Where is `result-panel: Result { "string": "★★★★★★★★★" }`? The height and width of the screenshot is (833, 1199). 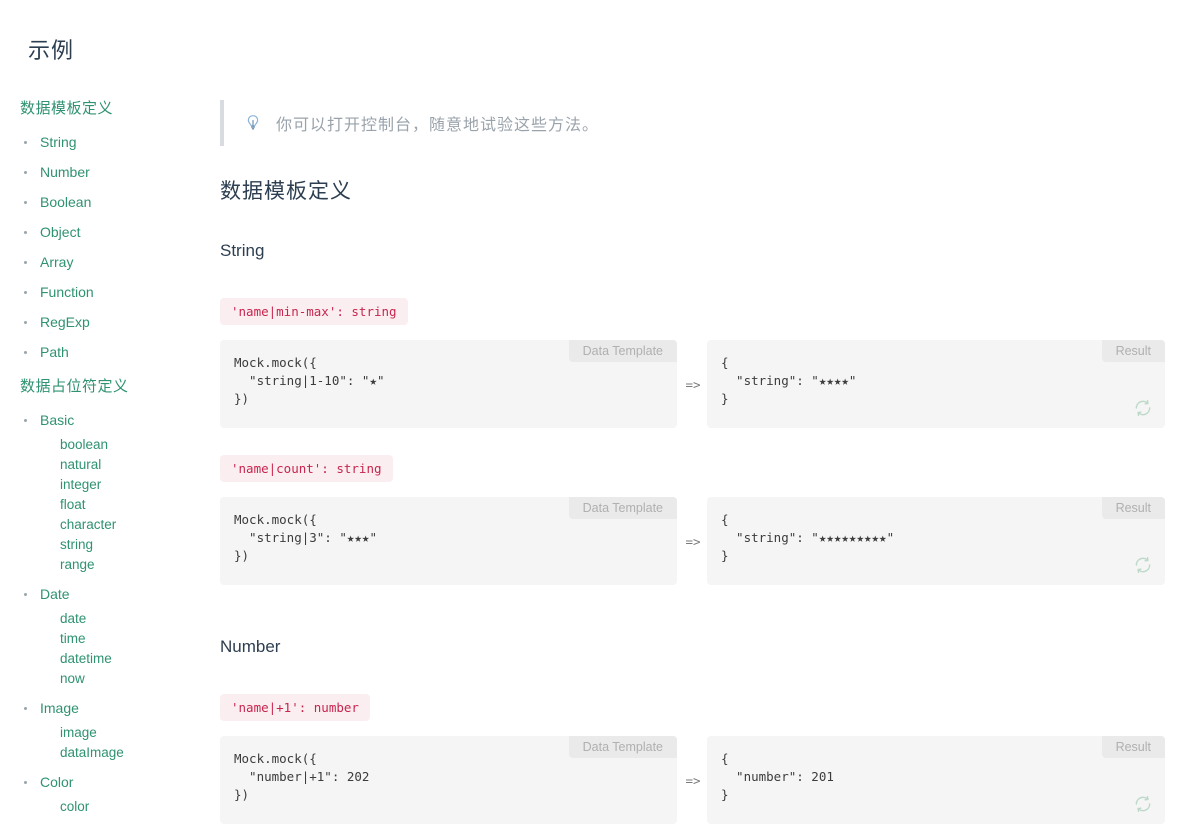
result-panel: Result { "string": "★★★★★★★★★" } is located at coordinates (936, 541).